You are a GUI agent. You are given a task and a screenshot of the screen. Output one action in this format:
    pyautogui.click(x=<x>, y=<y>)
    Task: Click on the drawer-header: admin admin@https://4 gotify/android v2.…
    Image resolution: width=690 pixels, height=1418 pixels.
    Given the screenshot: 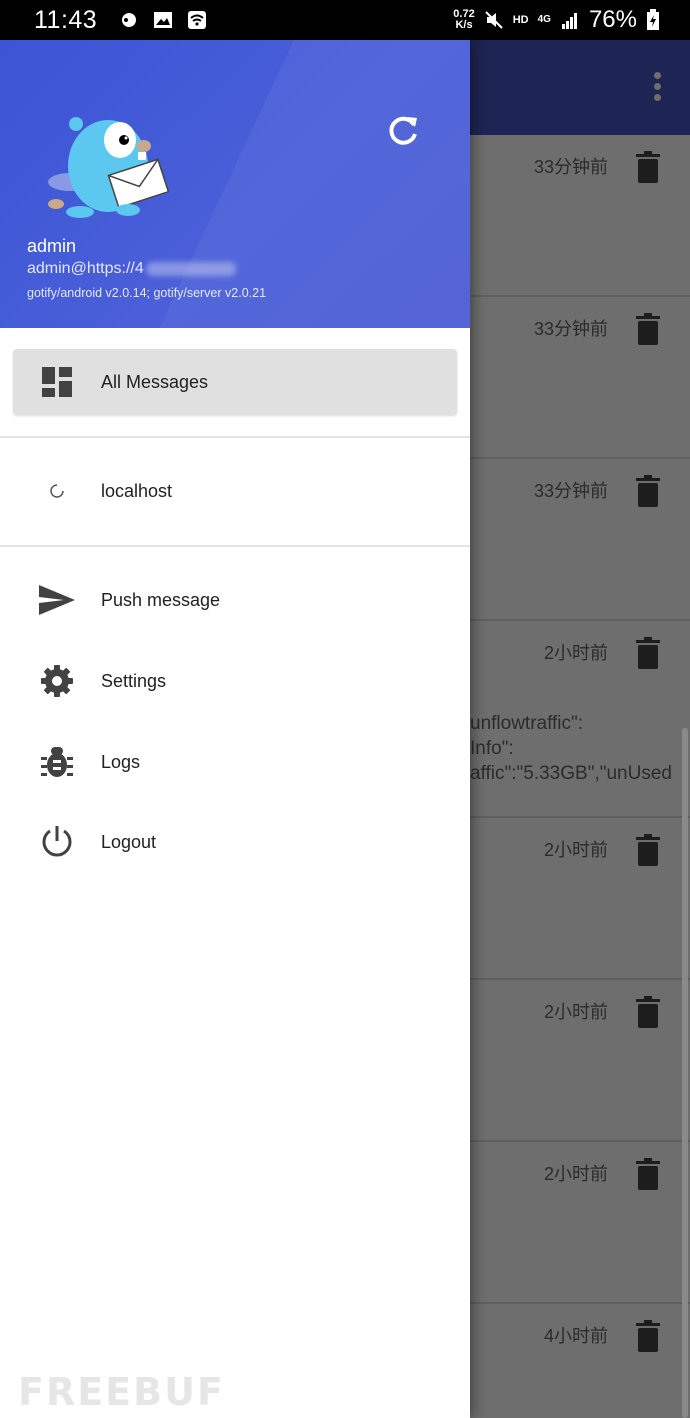 What is the action you would take?
    pyautogui.click(x=235, y=184)
    